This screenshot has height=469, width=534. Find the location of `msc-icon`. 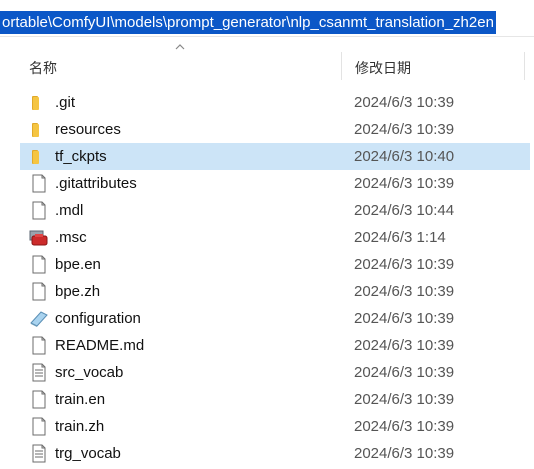

msc-icon is located at coordinates (39, 237).